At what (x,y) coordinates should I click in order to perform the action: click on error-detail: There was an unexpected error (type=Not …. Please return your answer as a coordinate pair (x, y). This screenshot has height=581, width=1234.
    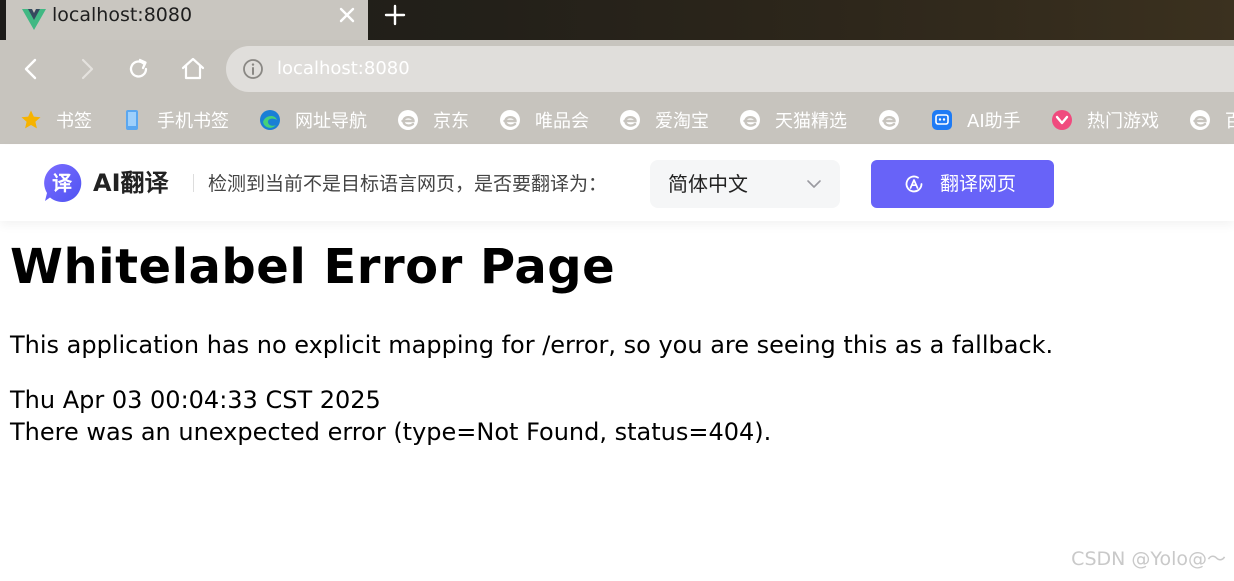
    Looking at the image, I should click on (391, 432).